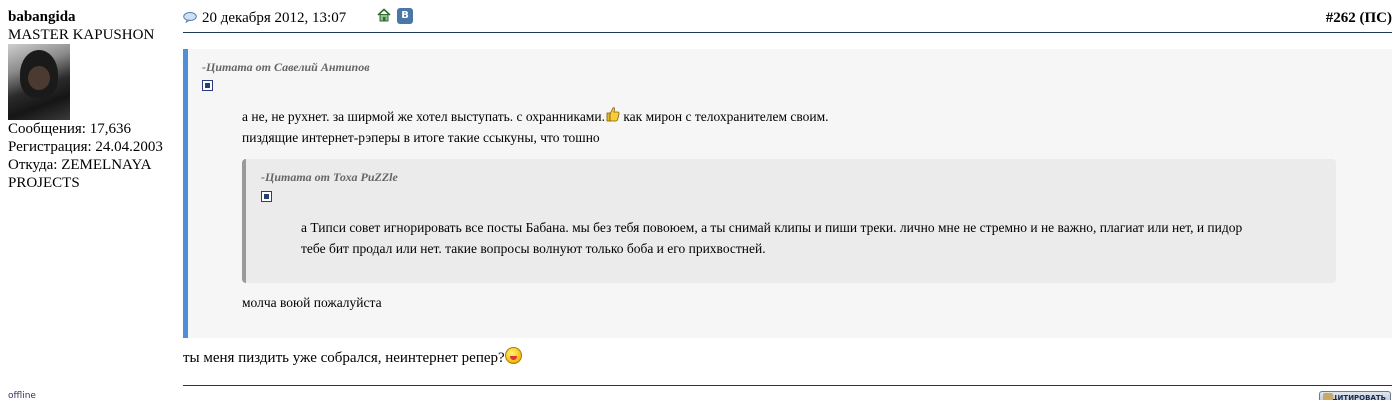 The width and height of the screenshot is (1400, 400). I want to click on user-rank: MASTER KAPUSHON, so click(81, 35).